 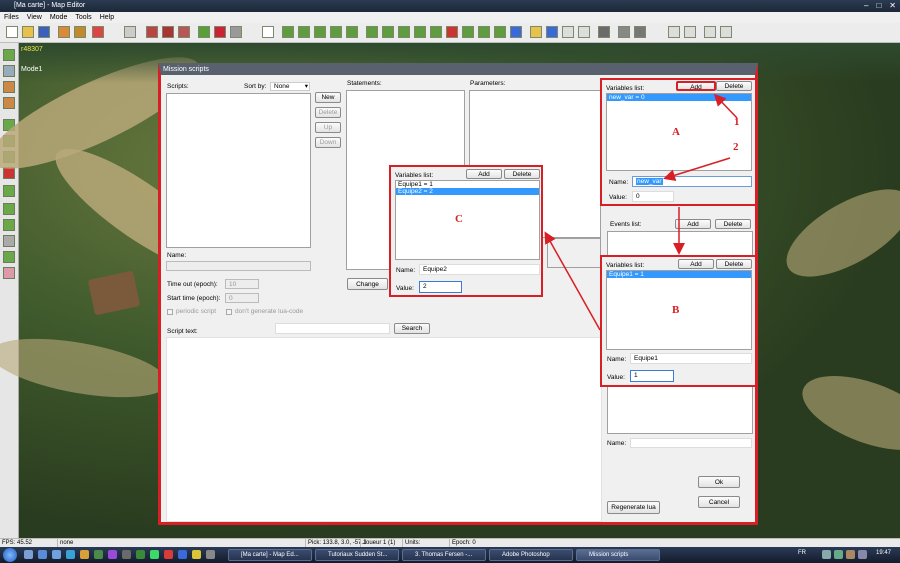 I want to click on task-mission-scripts: Mission scripts, so click(x=618, y=555).